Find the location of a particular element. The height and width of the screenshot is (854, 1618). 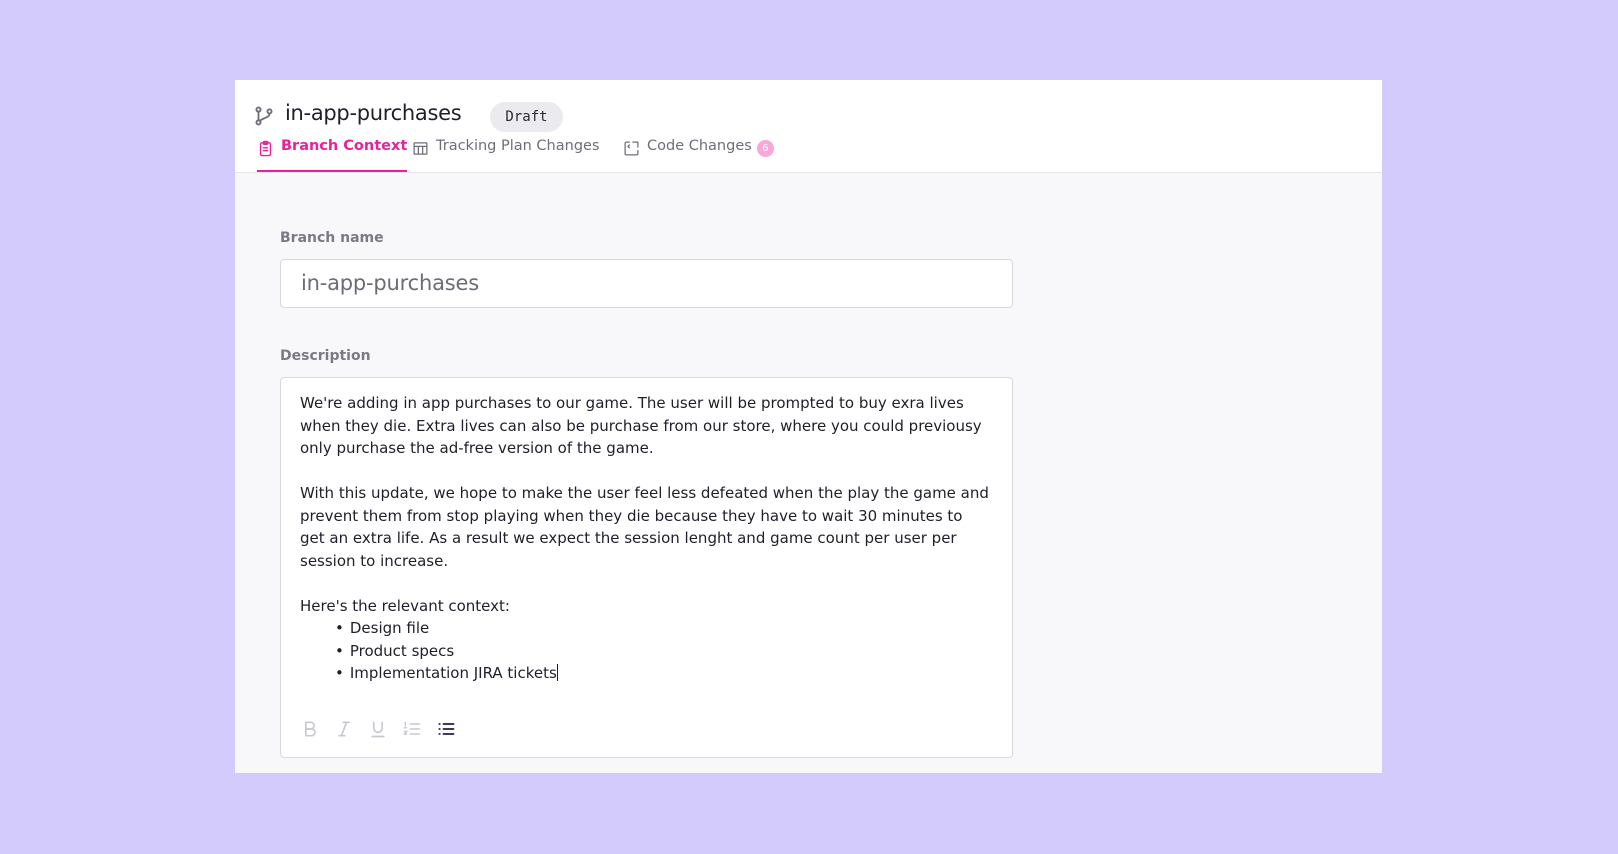

text-cursor is located at coordinates (557, 672).